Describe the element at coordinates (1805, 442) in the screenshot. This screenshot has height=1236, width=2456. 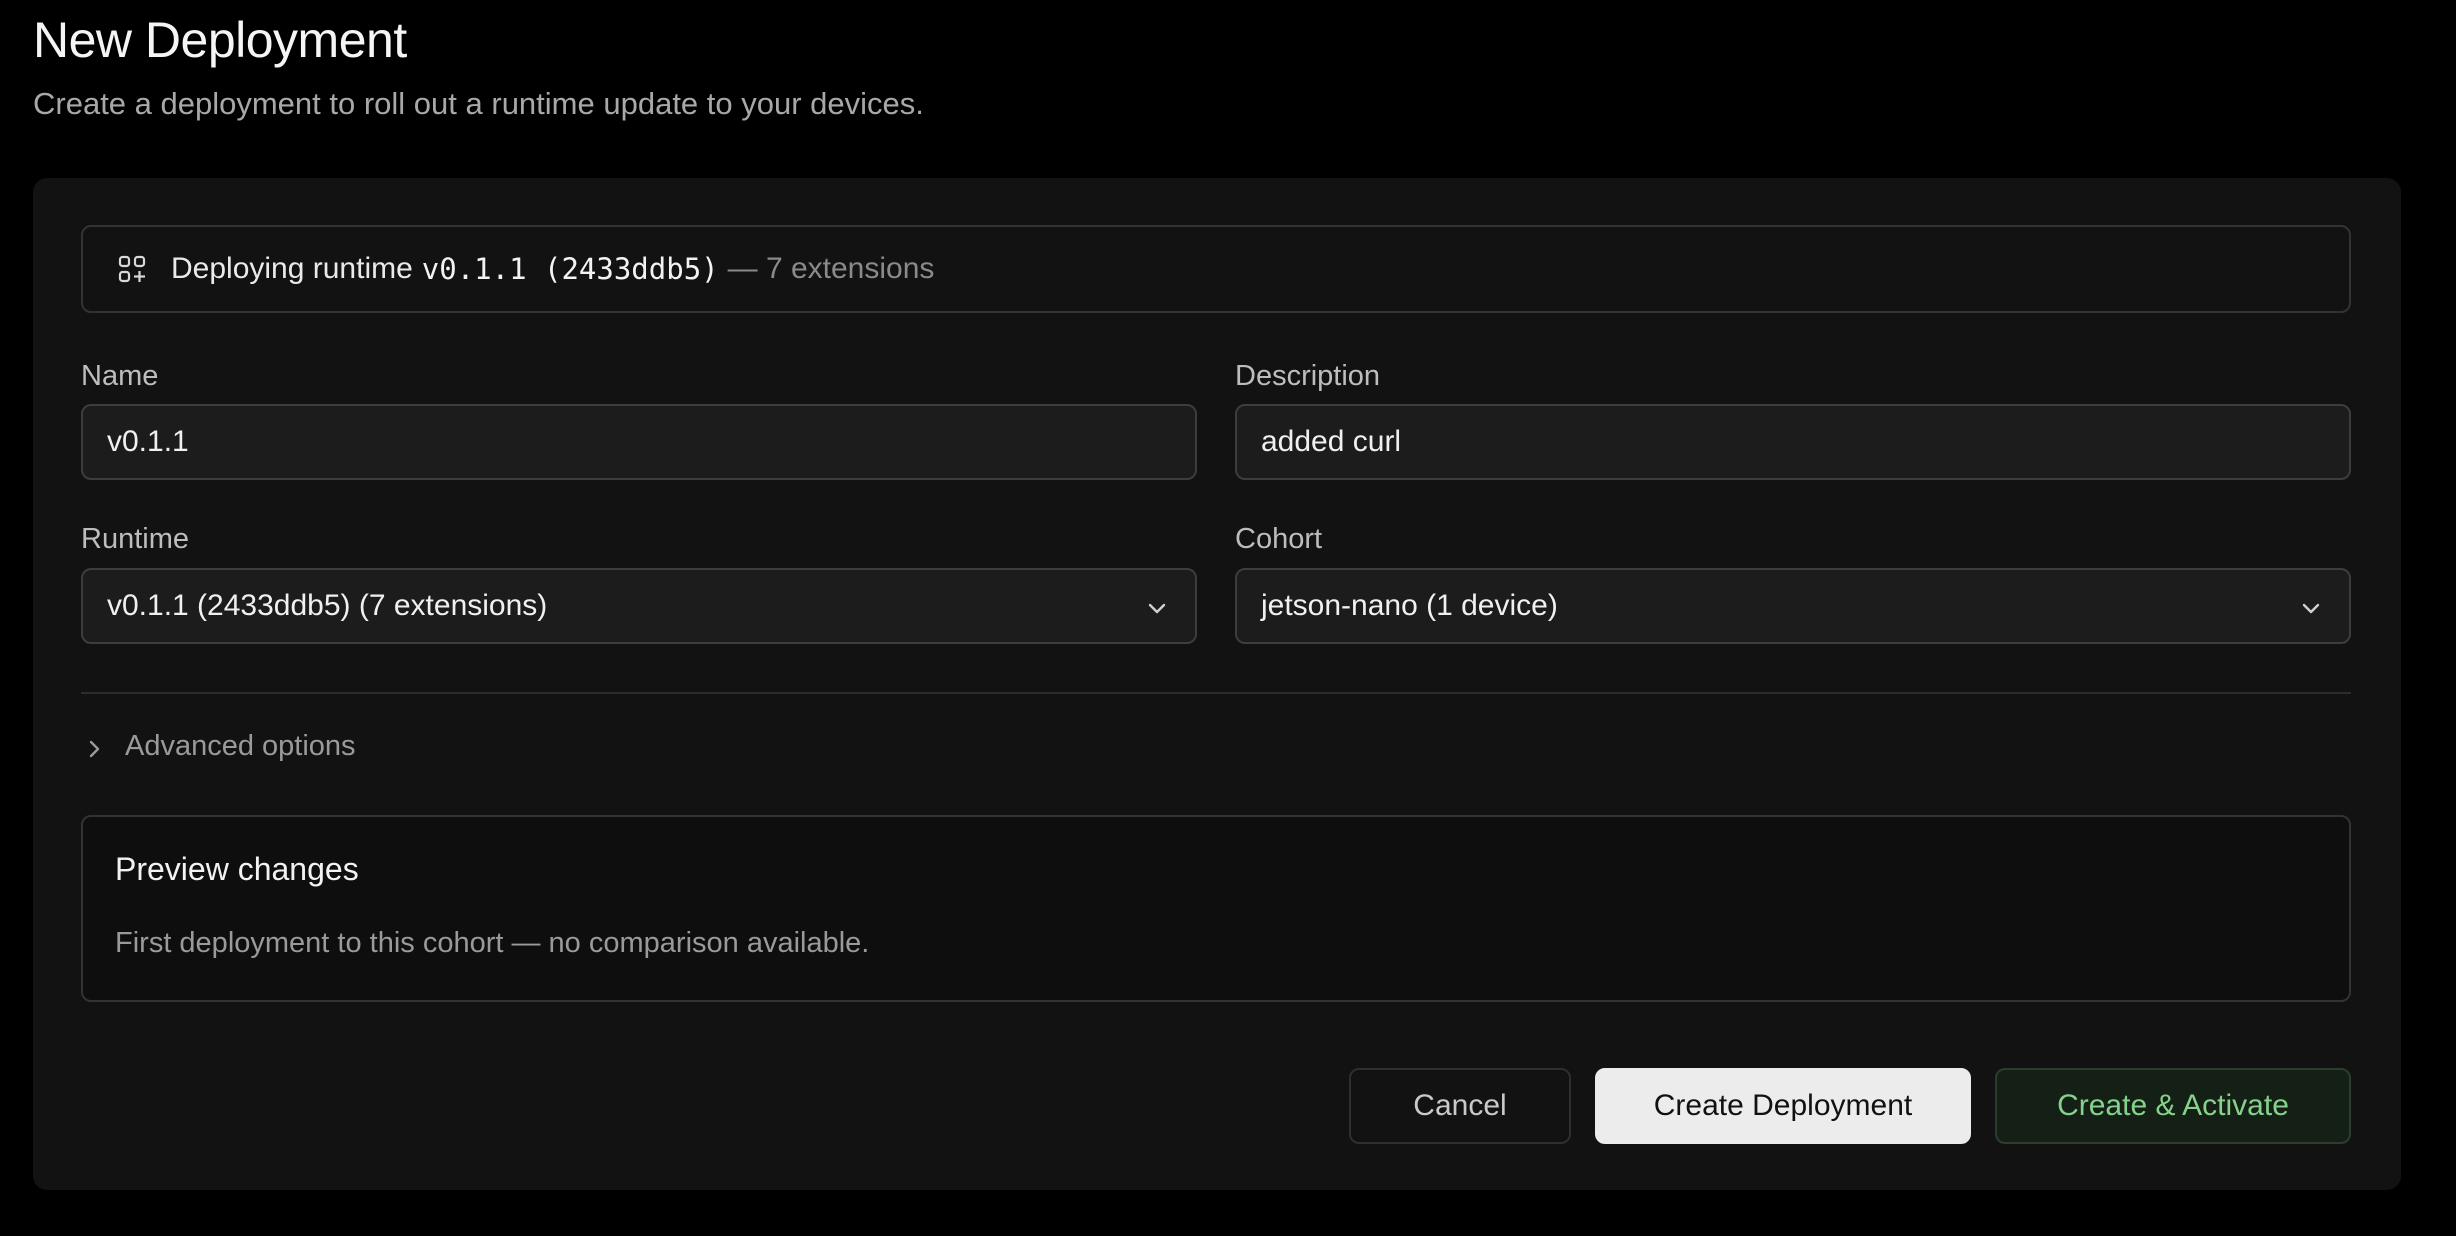
I see `description-input` at that location.